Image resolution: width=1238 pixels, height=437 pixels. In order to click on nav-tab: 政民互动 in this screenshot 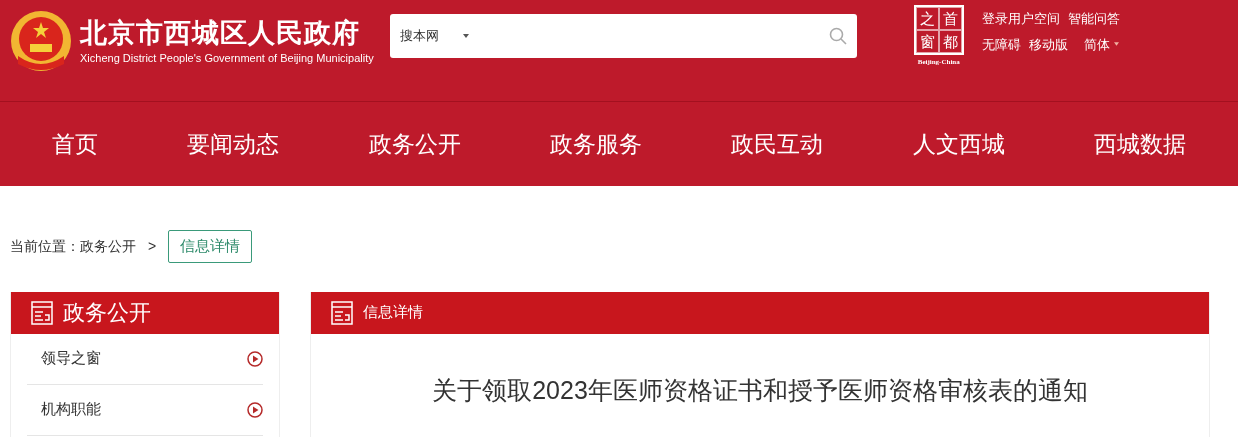, I will do `click(777, 144)`.